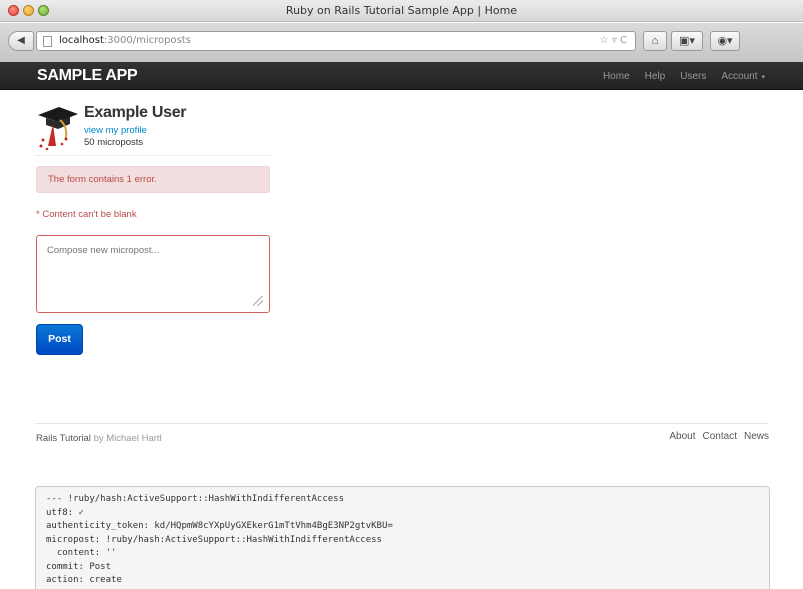 The image size is (803, 589). What do you see at coordinates (81, 40) in the screenshot?
I see `url-host: localhost` at bounding box center [81, 40].